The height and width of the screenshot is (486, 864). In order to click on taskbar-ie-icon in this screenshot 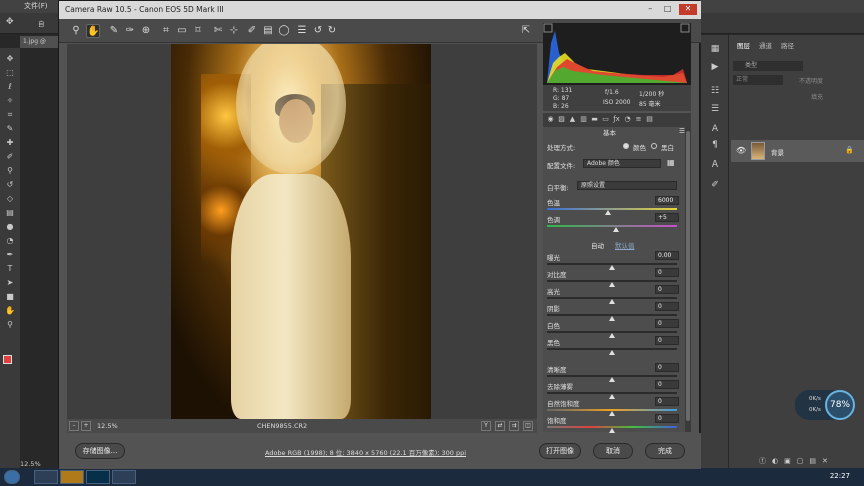, I will do `click(46, 477)`.